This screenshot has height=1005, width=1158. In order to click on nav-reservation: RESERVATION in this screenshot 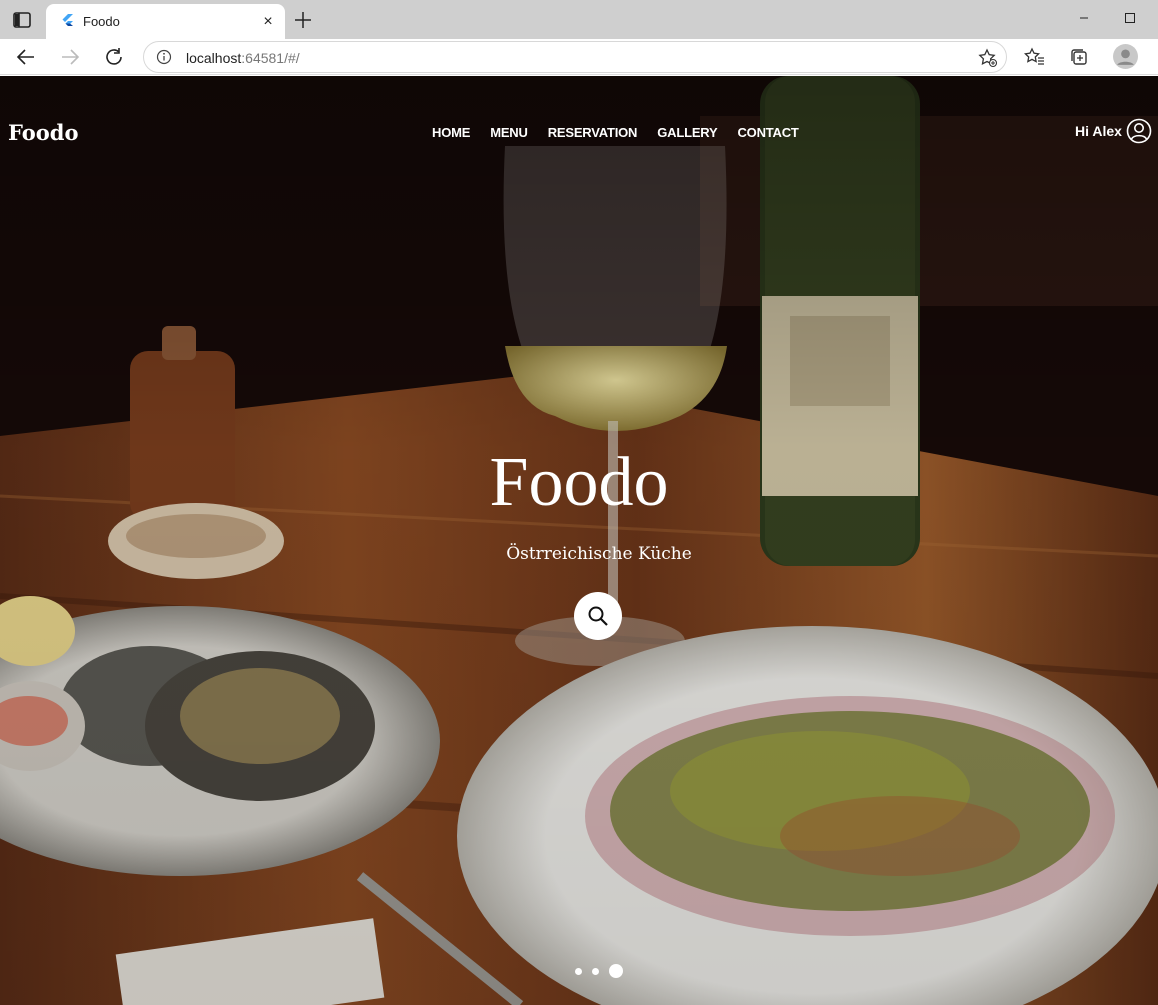, I will do `click(593, 132)`.